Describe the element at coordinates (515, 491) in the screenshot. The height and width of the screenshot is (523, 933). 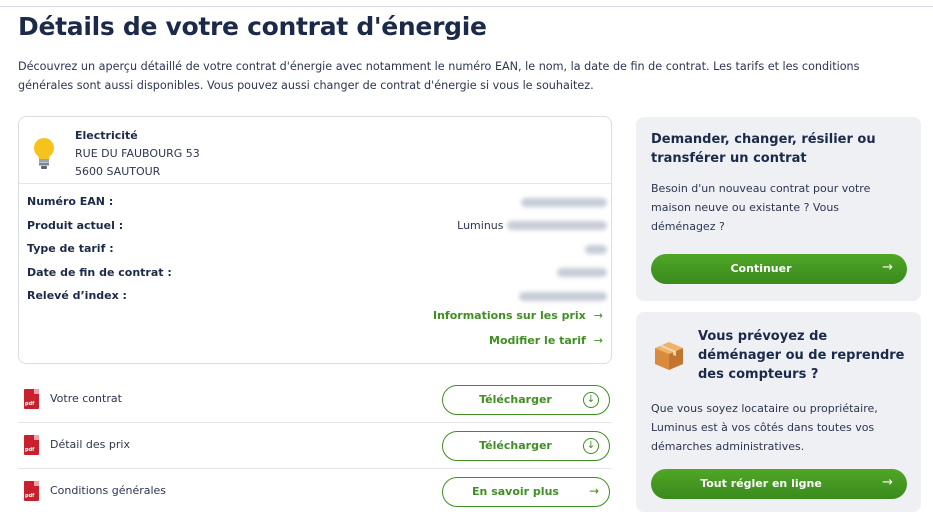
I see `button-label: En savoir plus` at that location.